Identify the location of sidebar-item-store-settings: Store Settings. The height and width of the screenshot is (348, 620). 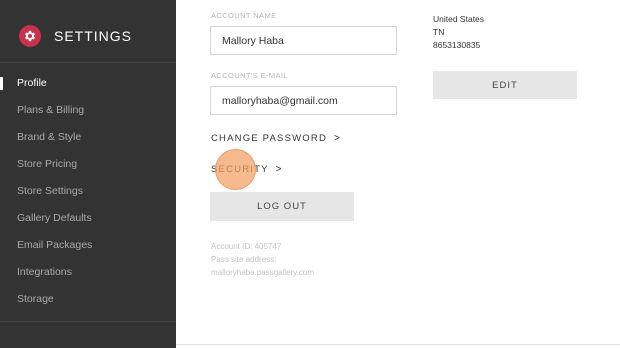
(88, 191).